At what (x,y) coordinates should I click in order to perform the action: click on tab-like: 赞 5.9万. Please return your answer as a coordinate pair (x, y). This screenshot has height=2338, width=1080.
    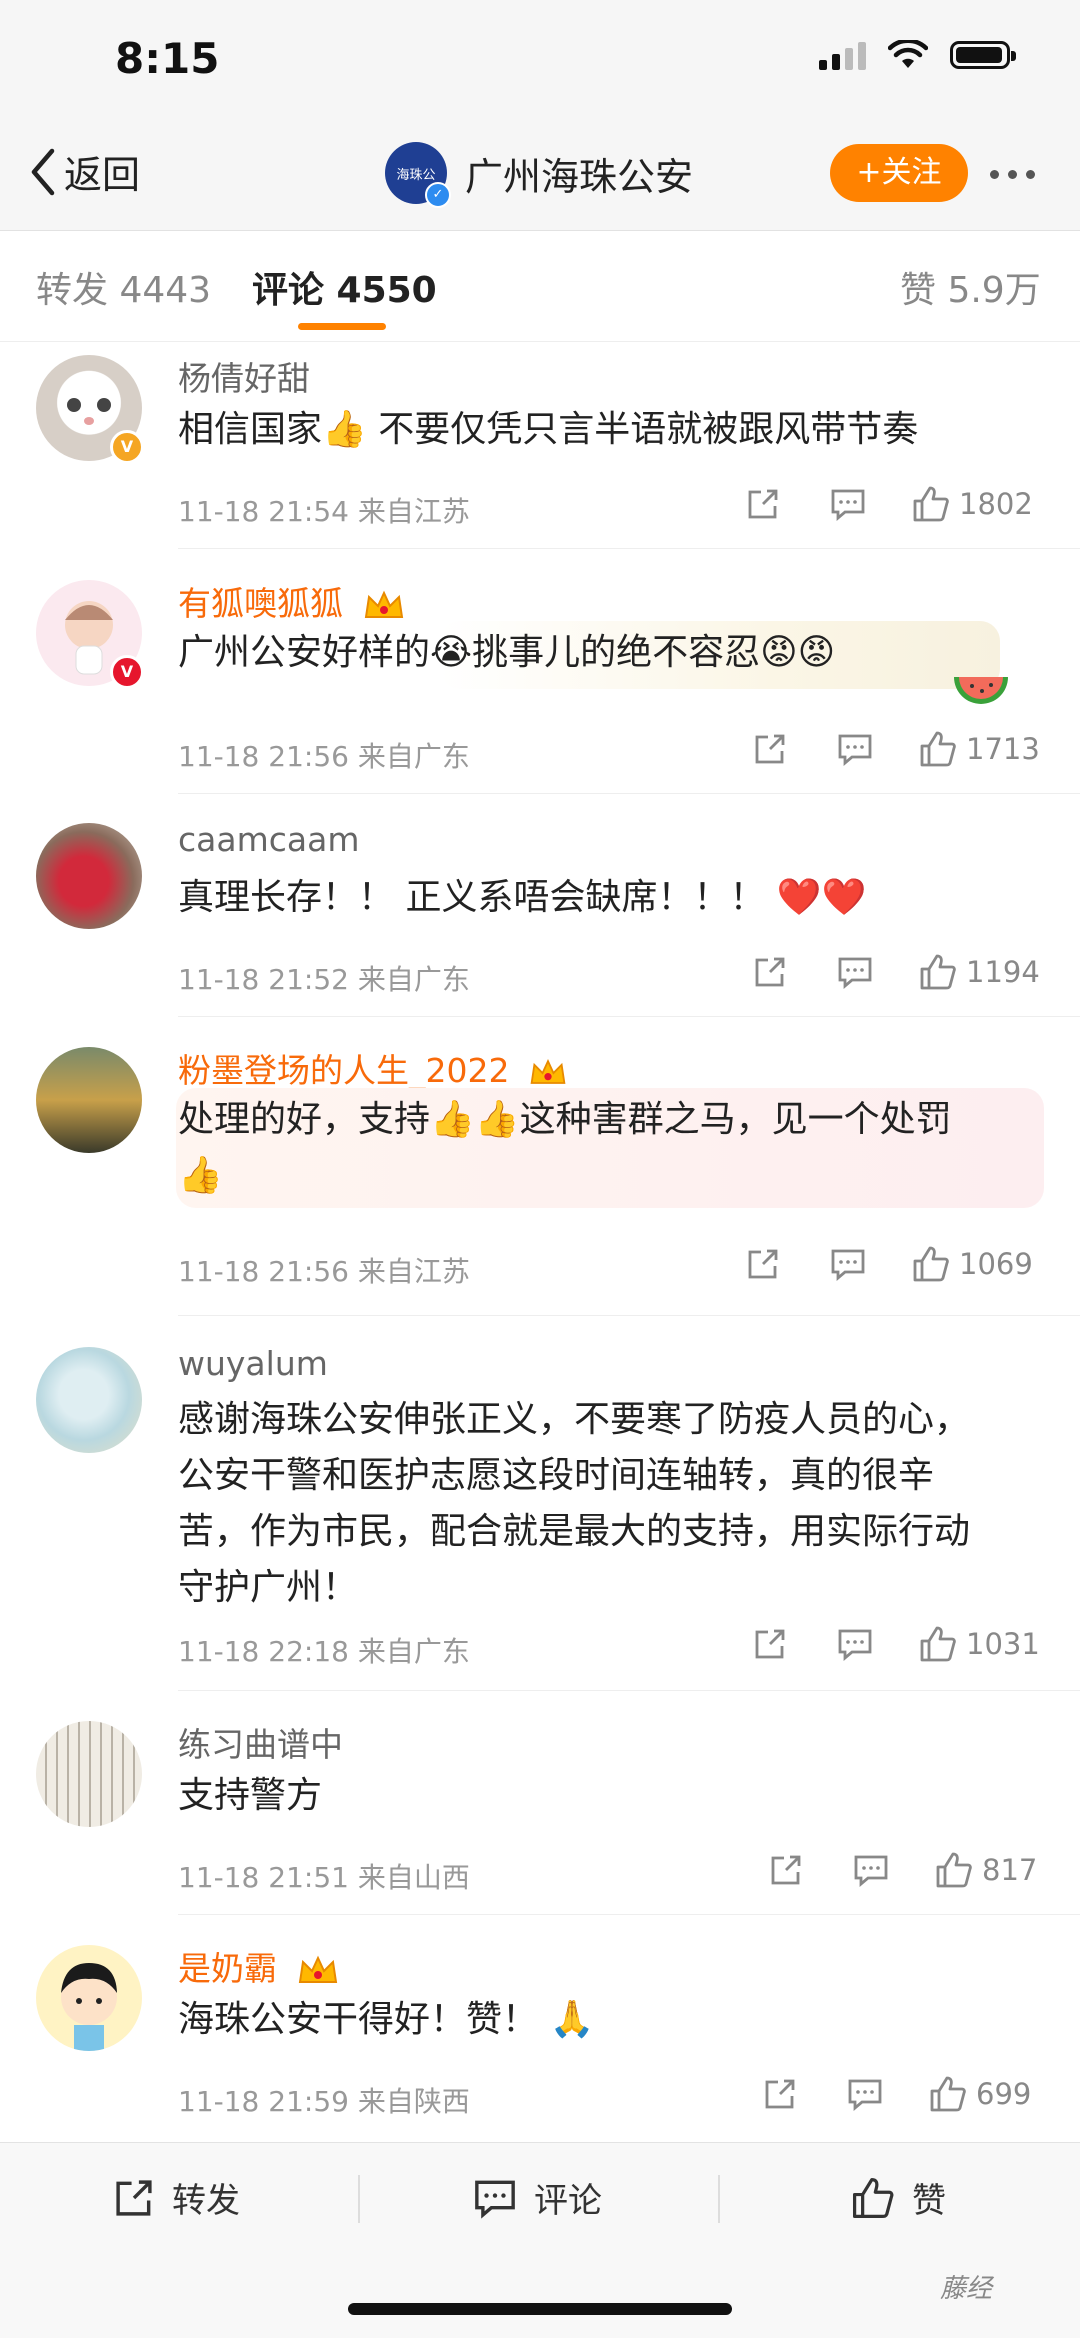
    Looking at the image, I should click on (970, 287).